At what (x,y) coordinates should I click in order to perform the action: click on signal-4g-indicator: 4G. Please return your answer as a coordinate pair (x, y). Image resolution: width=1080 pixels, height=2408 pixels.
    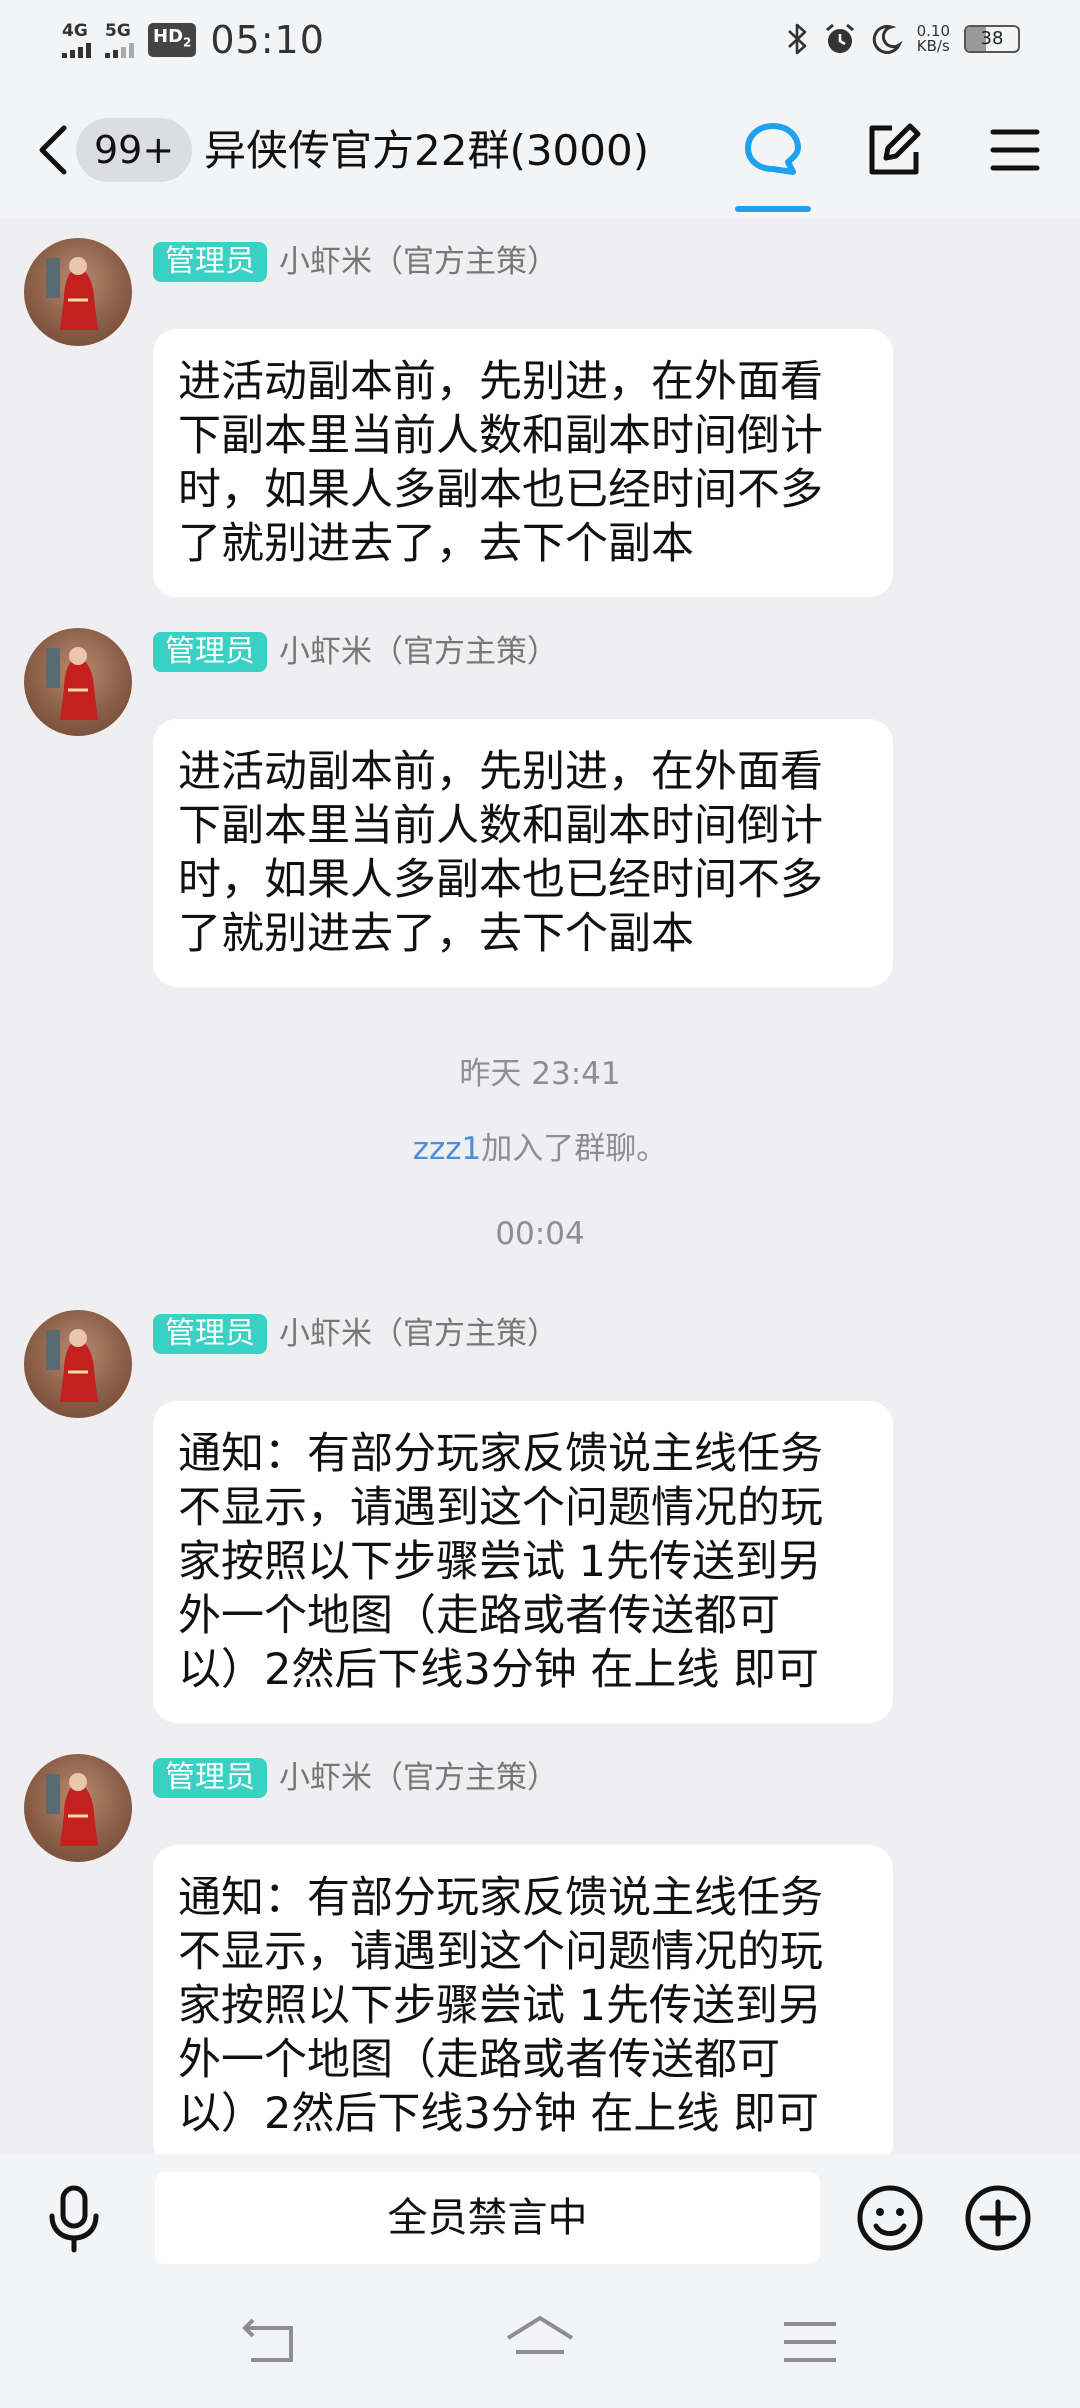
    Looking at the image, I should click on (76, 39).